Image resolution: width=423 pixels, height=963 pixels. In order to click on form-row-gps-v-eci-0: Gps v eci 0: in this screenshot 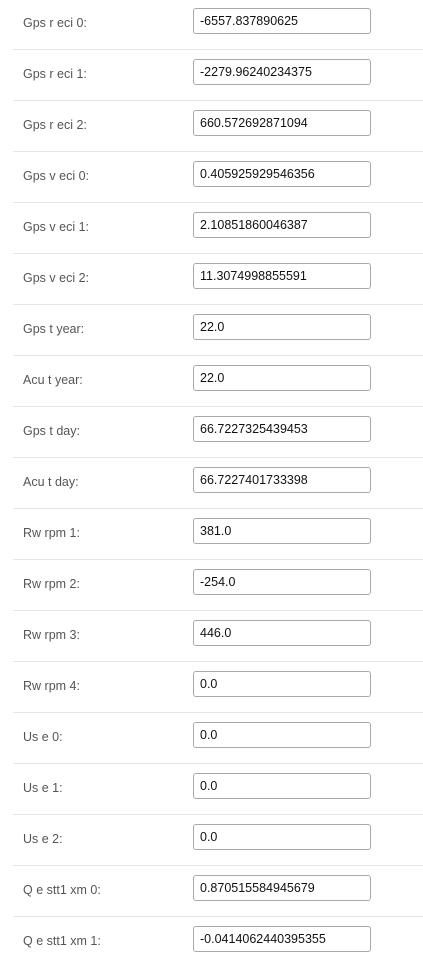, I will do `click(218, 177)`.